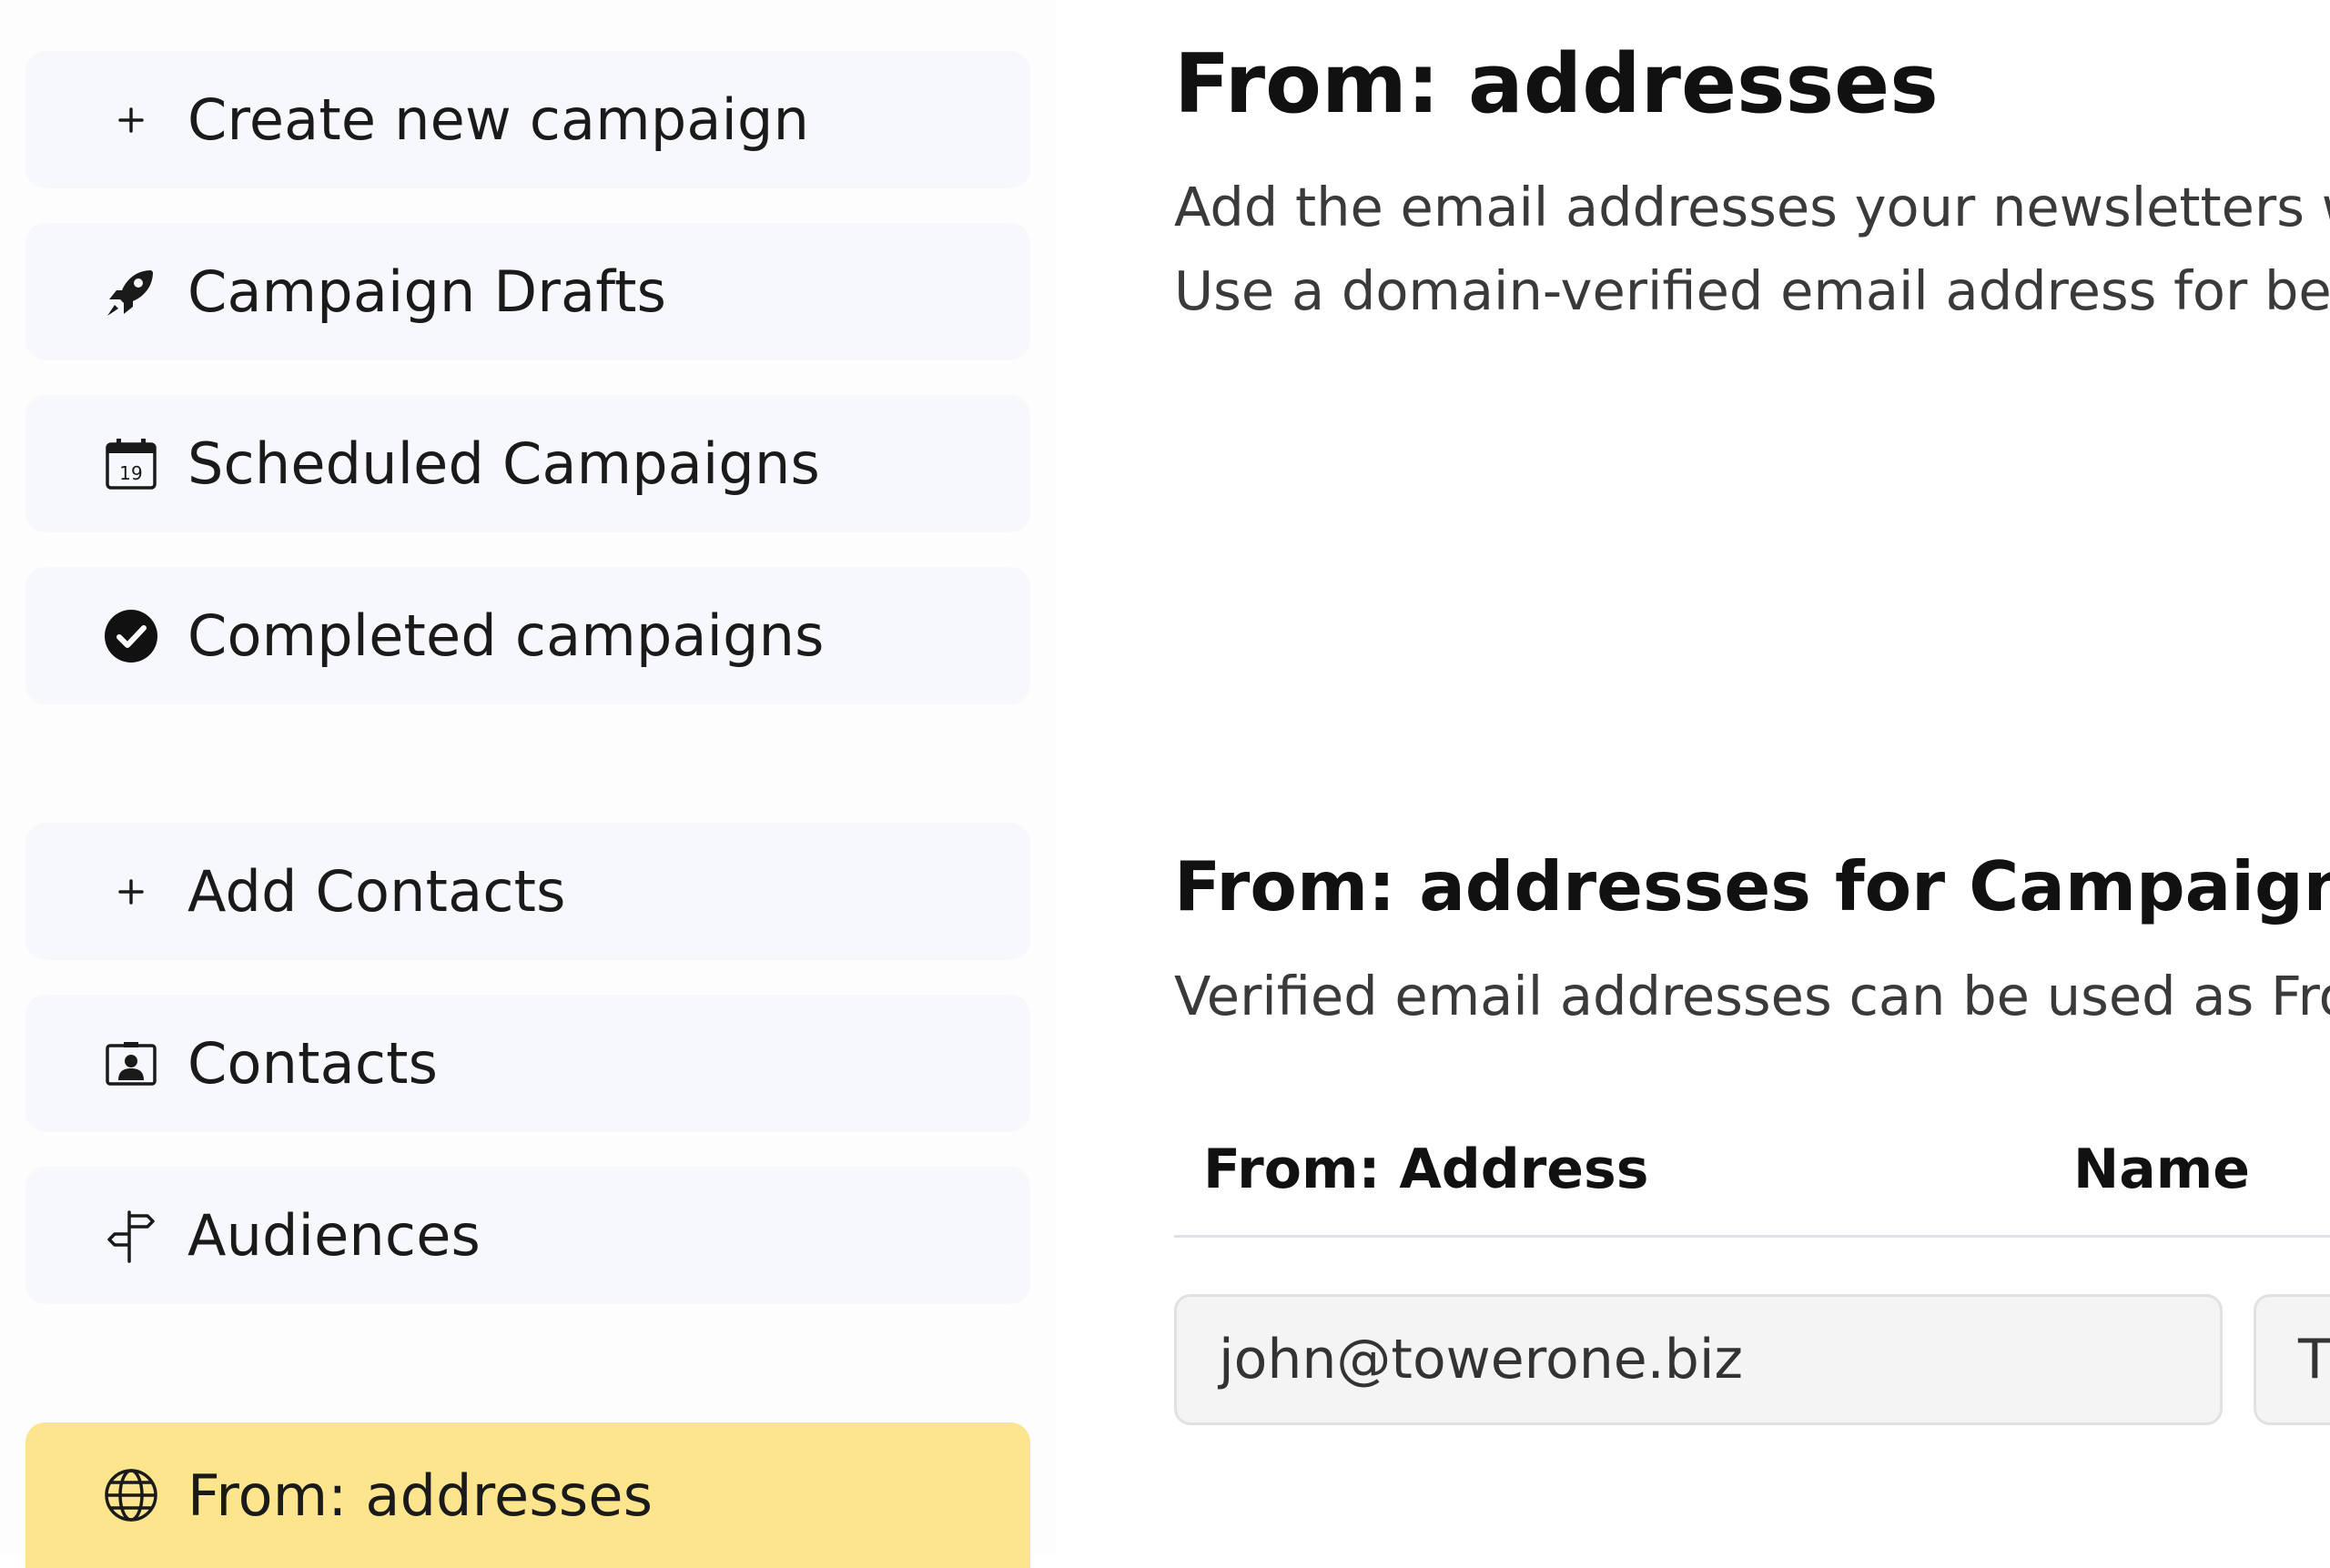 Image resolution: width=2330 pixels, height=1568 pixels. What do you see at coordinates (131, 636) in the screenshot?
I see `check-circle-icon` at bounding box center [131, 636].